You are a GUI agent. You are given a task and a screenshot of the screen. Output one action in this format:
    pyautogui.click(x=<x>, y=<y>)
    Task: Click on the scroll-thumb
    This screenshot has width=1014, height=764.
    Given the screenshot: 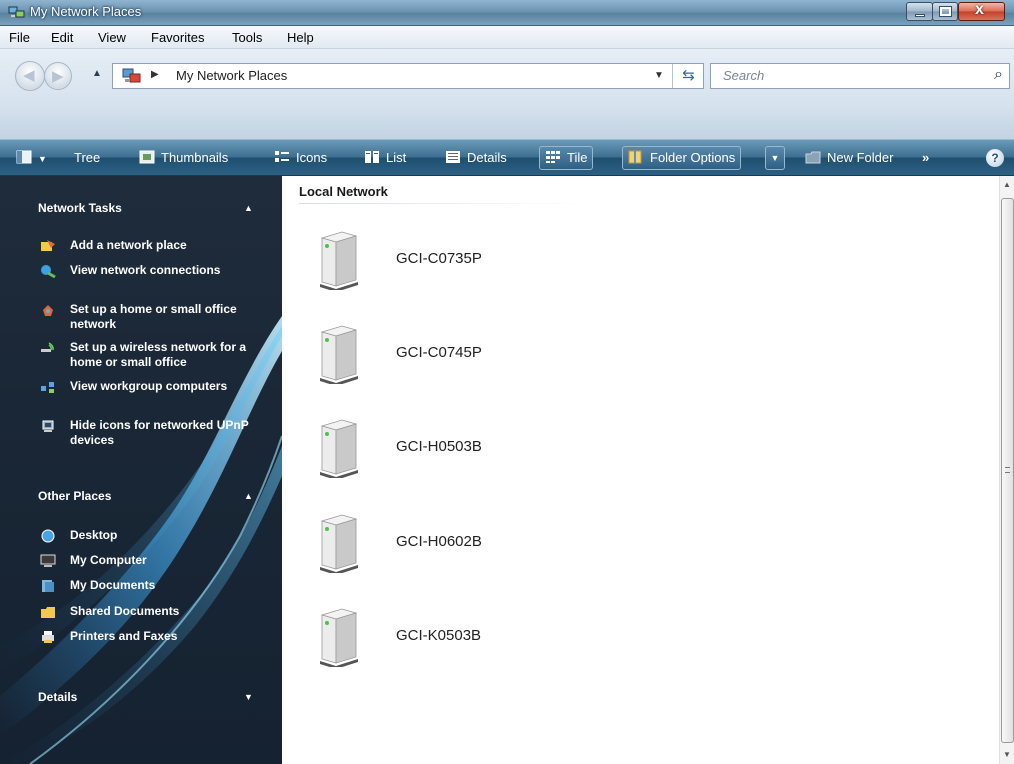 What is the action you would take?
    pyautogui.click(x=1007, y=470)
    